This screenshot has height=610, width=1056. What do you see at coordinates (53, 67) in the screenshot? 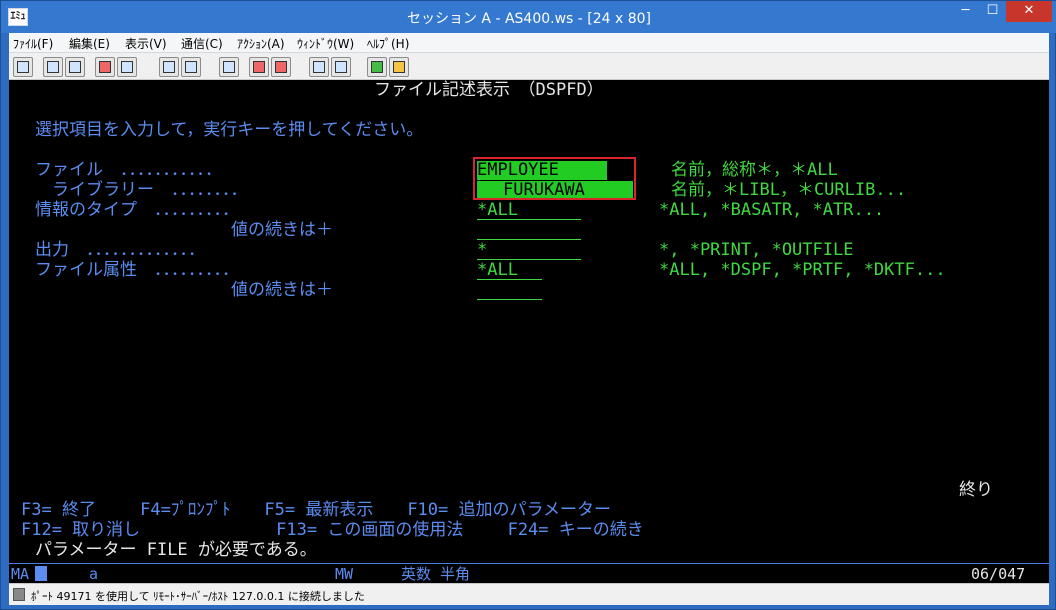
I see `copy-icon` at bounding box center [53, 67].